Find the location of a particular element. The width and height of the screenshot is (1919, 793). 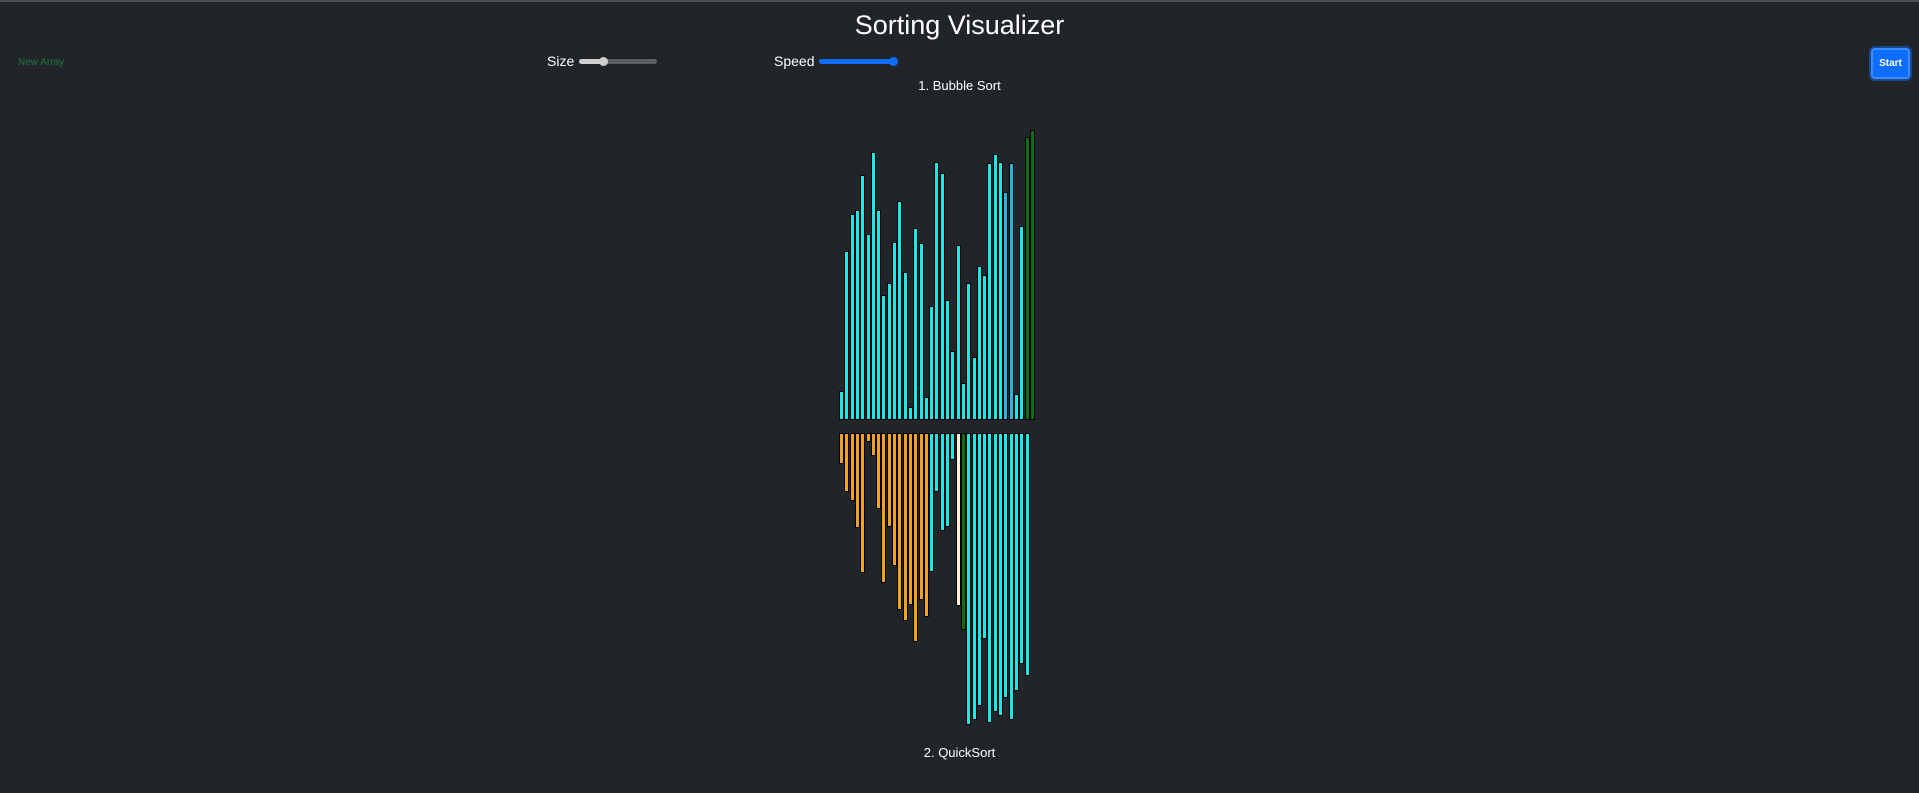

size-slider-thumb is located at coordinates (603, 61).